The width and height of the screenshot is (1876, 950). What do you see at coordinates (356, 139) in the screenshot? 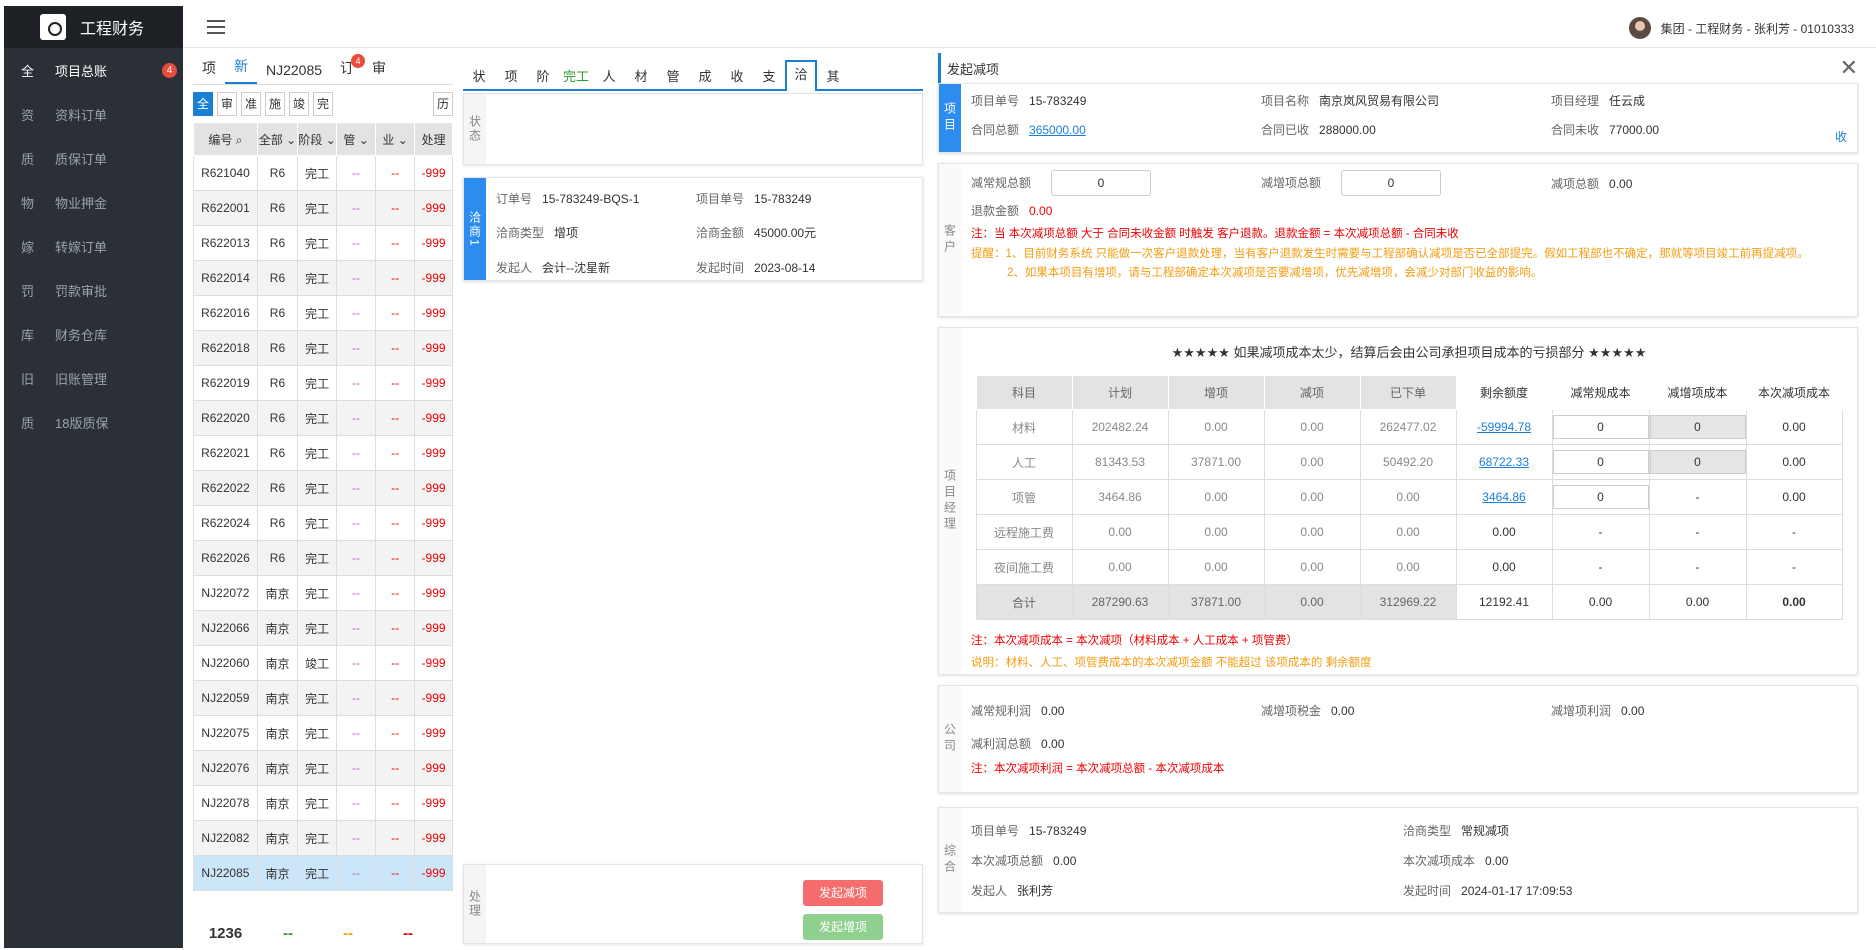
I see `list-col-header-3: 管 ⌄` at bounding box center [356, 139].